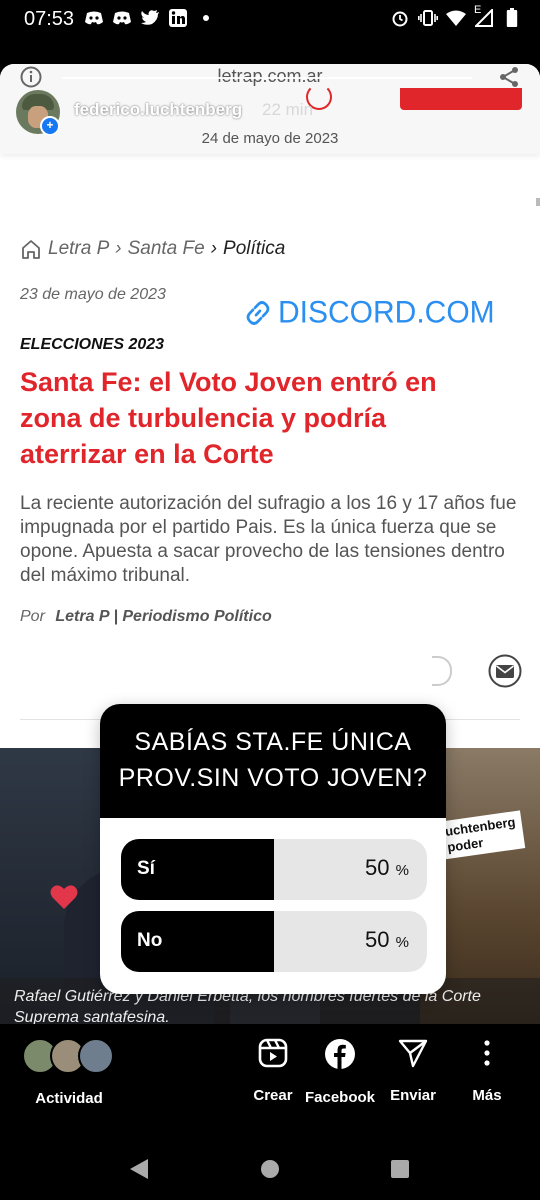  Describe the element at coordinates (340, 1072) in the screenshot. I see `facebook-button: Facebook` at that location.